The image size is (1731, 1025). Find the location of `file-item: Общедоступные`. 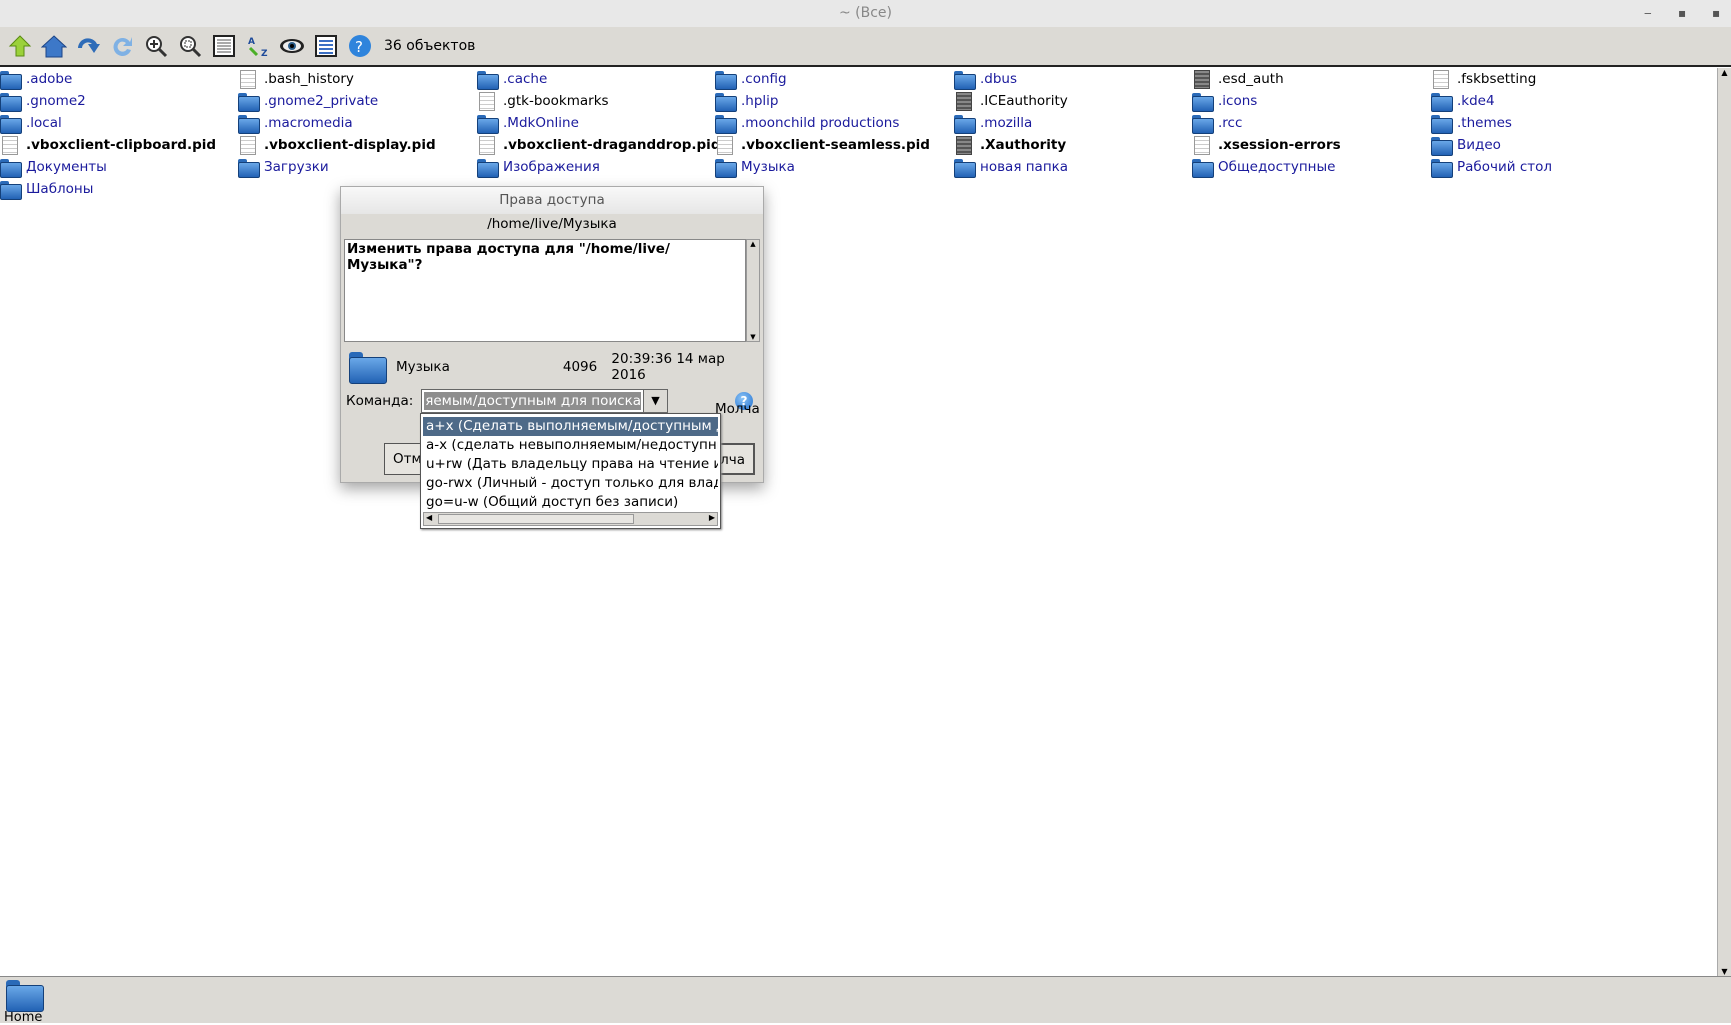

file-item: Общедоступные is located at coordinates (1263, 167).